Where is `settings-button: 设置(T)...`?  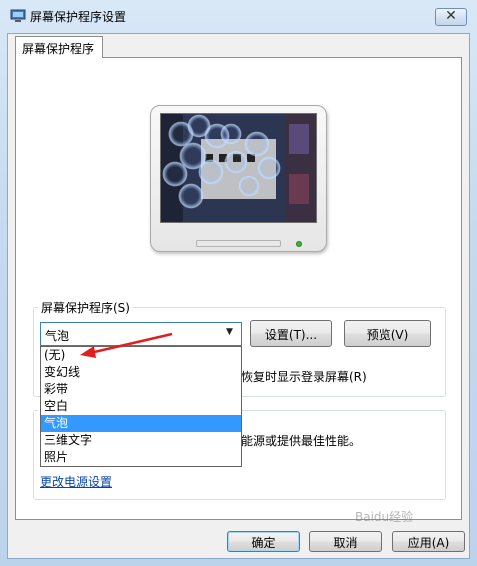
settings-button: 设置(T)... is located at coordinates (291, 333).